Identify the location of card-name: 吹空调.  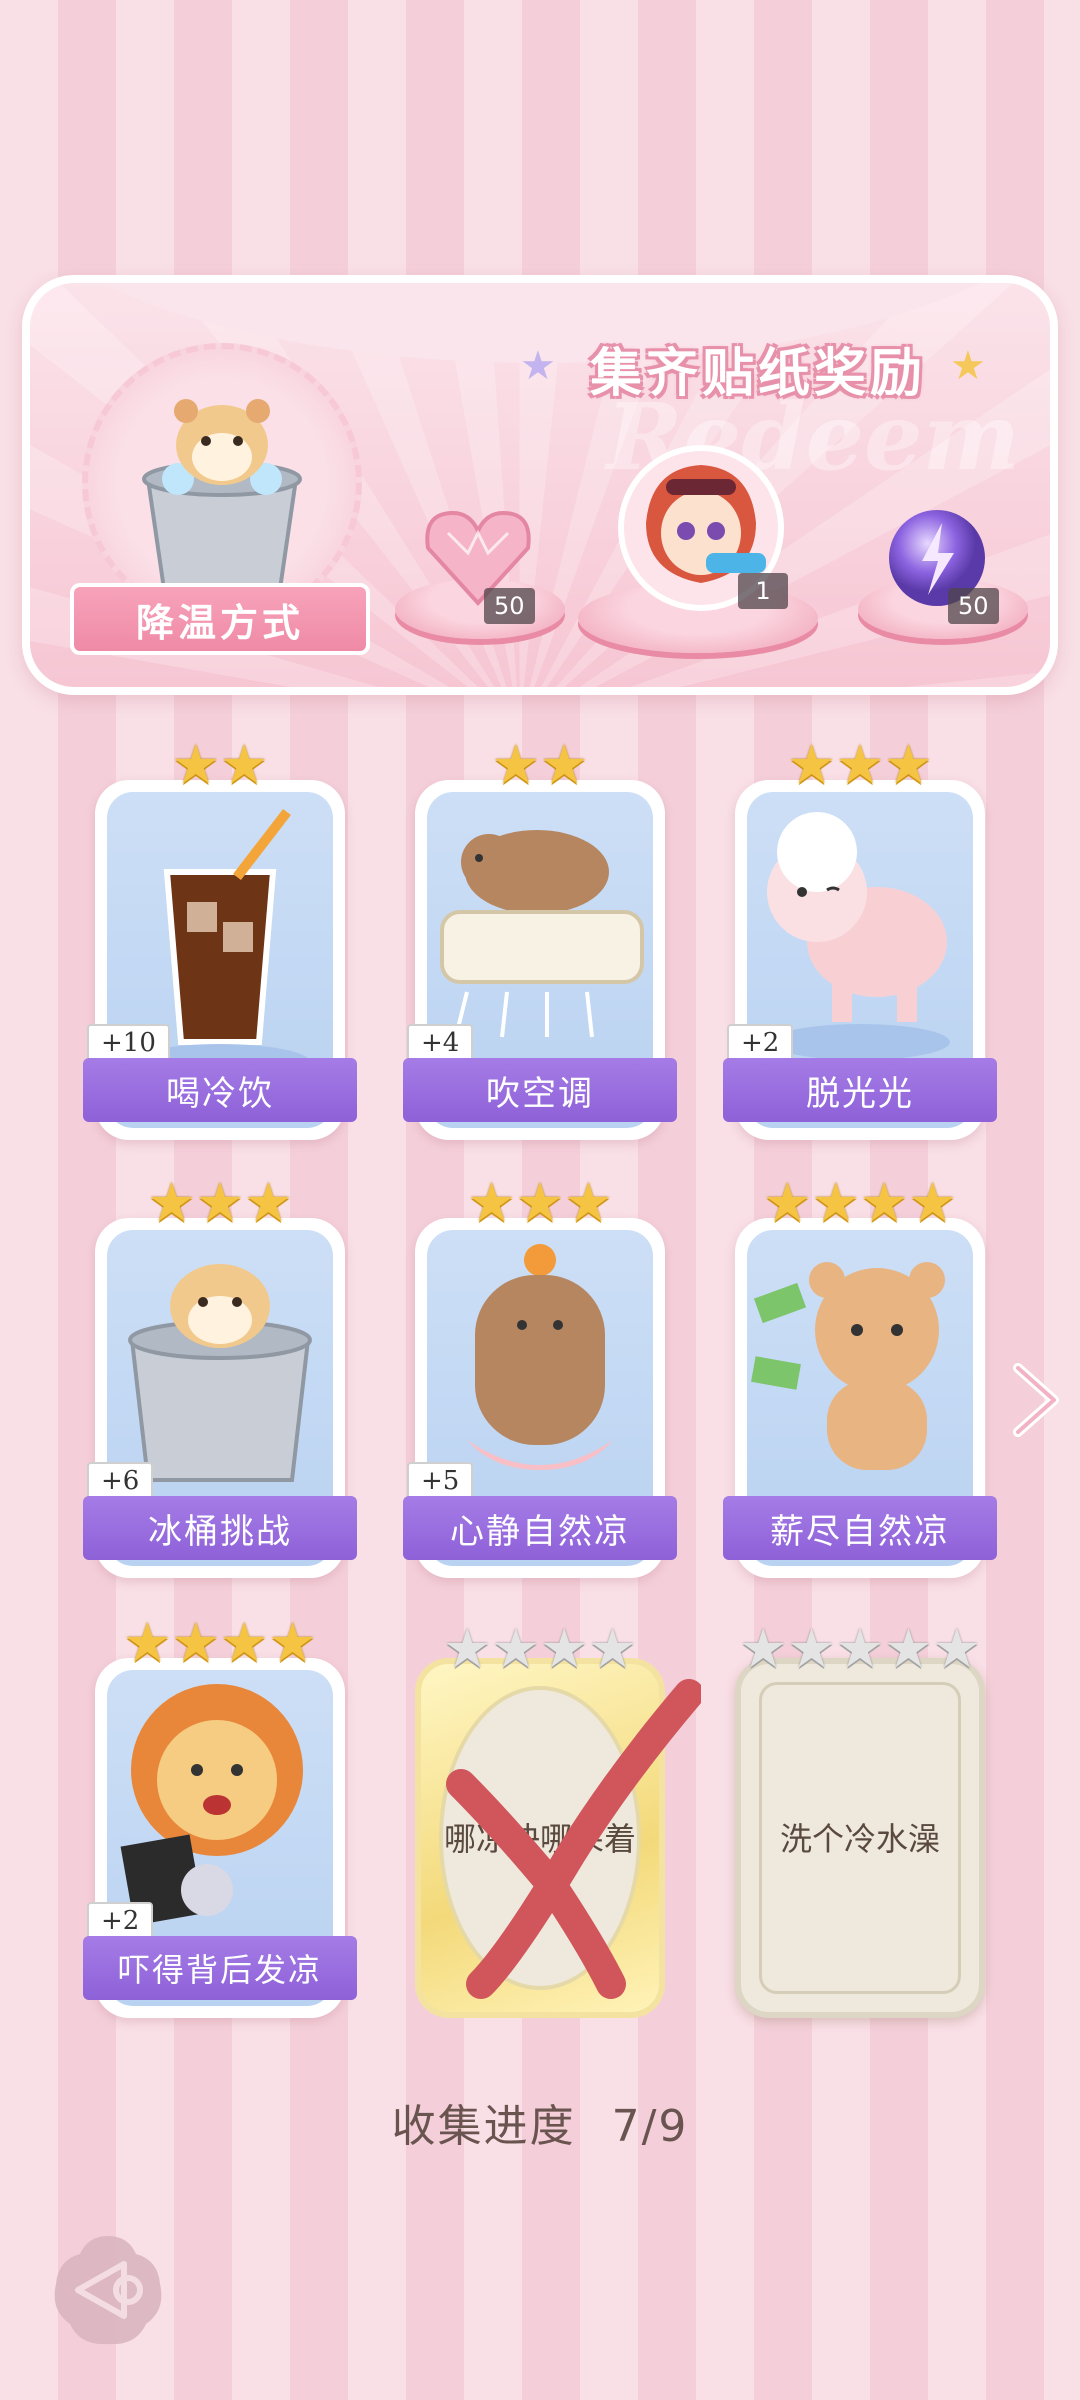
(540, 1090).